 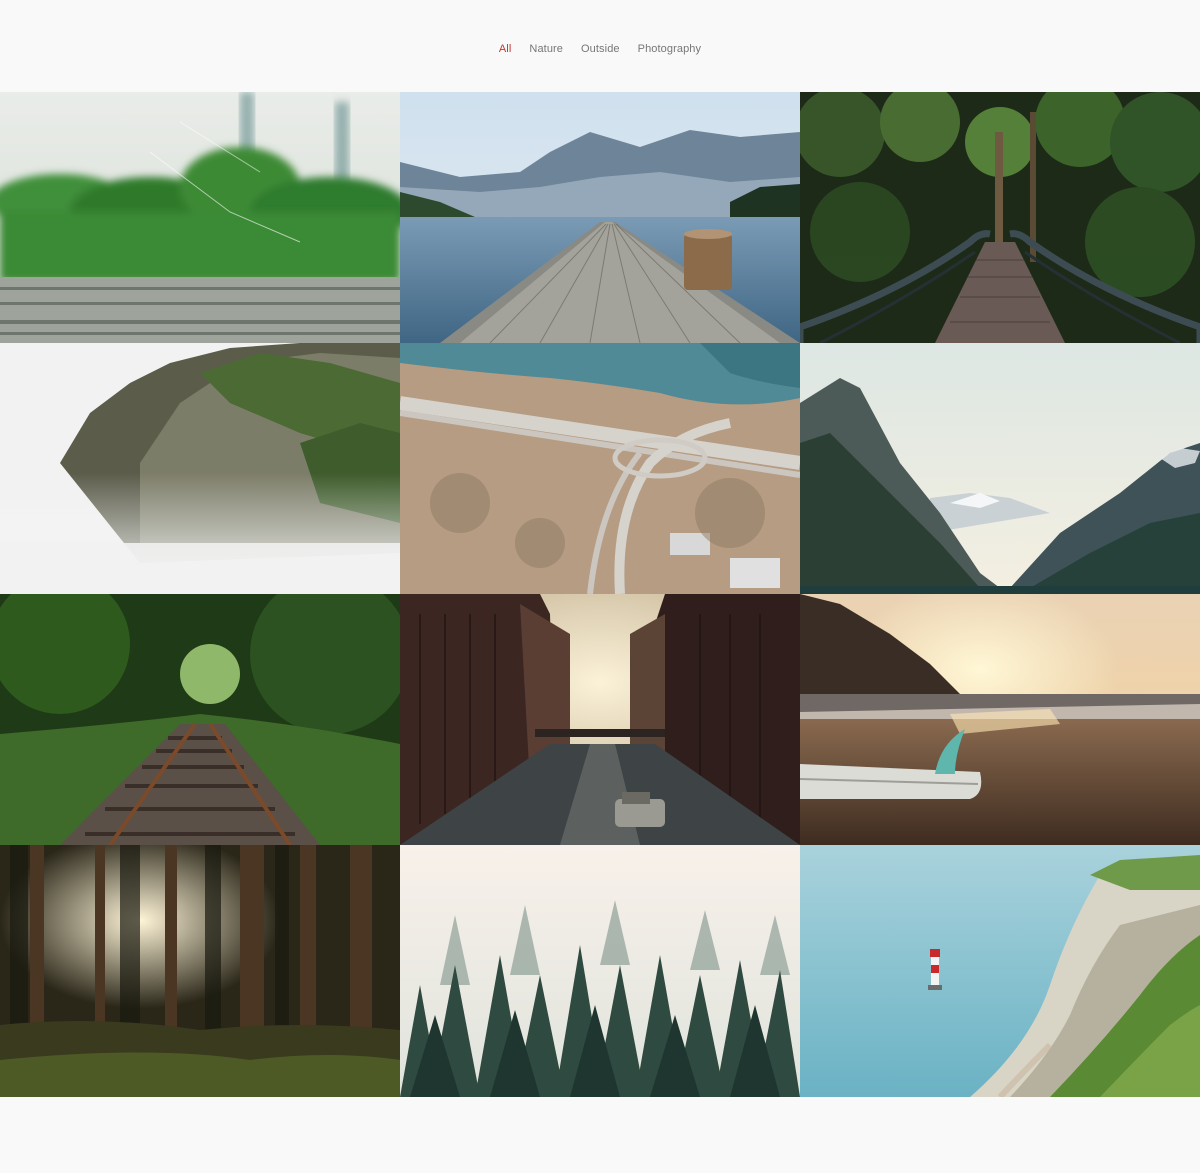 I want to click on filter-all: All, so click(x=505, y=49).